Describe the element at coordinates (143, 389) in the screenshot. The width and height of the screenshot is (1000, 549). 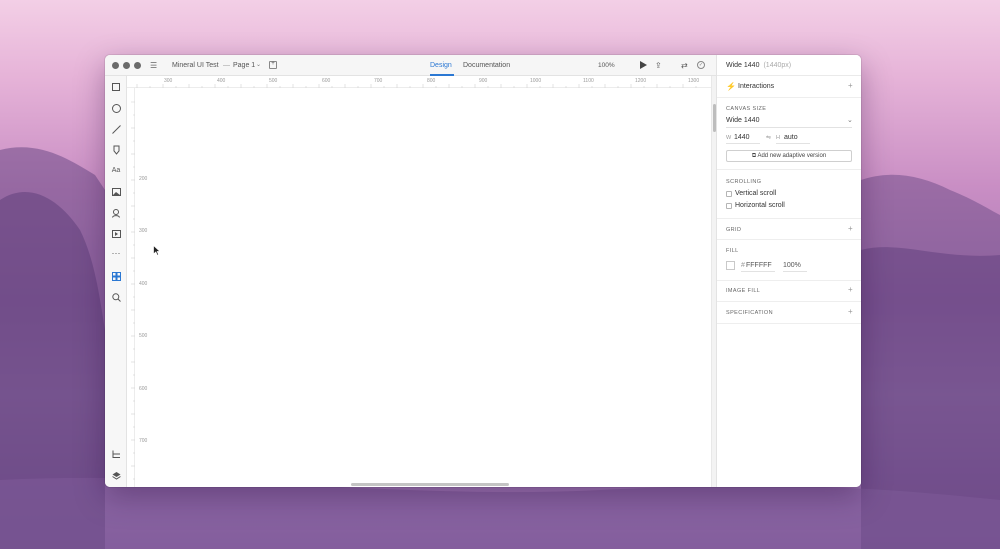
I see `ruler-label-left: 600` at that location.